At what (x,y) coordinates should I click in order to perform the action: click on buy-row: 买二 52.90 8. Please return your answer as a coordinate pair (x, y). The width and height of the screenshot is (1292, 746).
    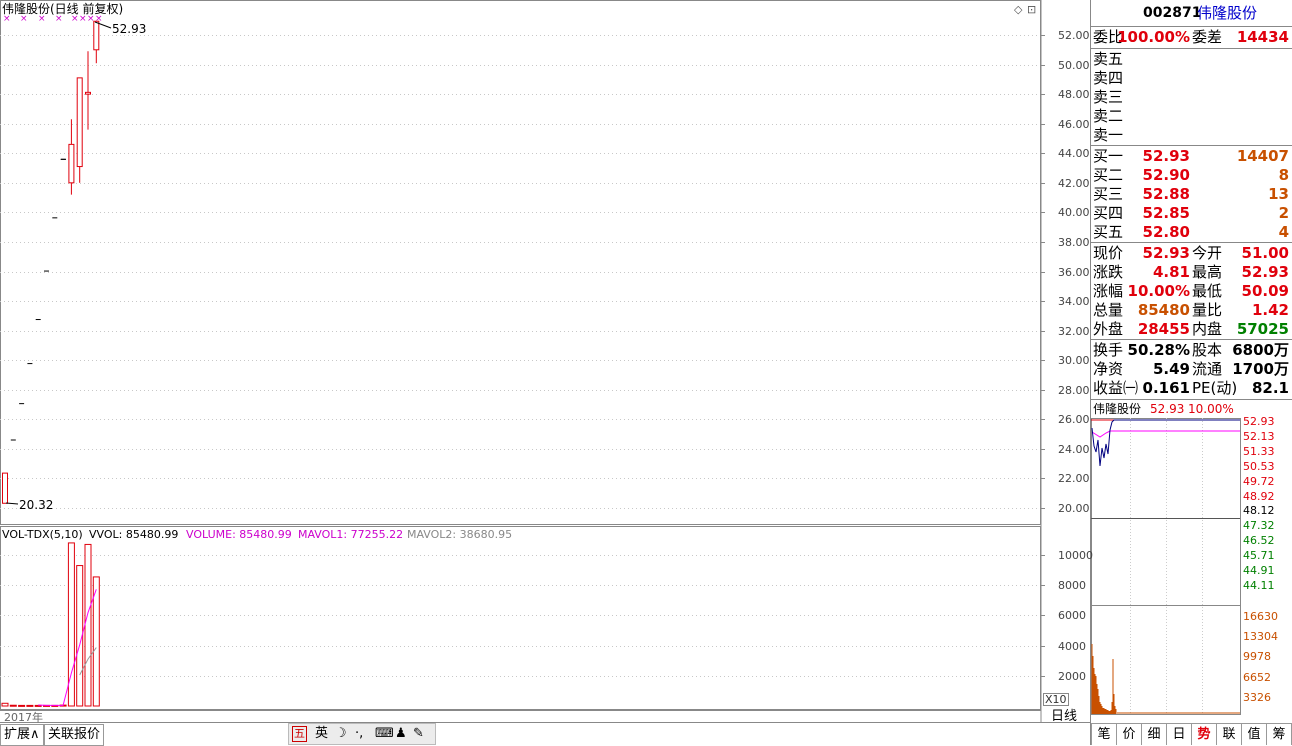
    Looking at the image, I should click on (1191, 175).